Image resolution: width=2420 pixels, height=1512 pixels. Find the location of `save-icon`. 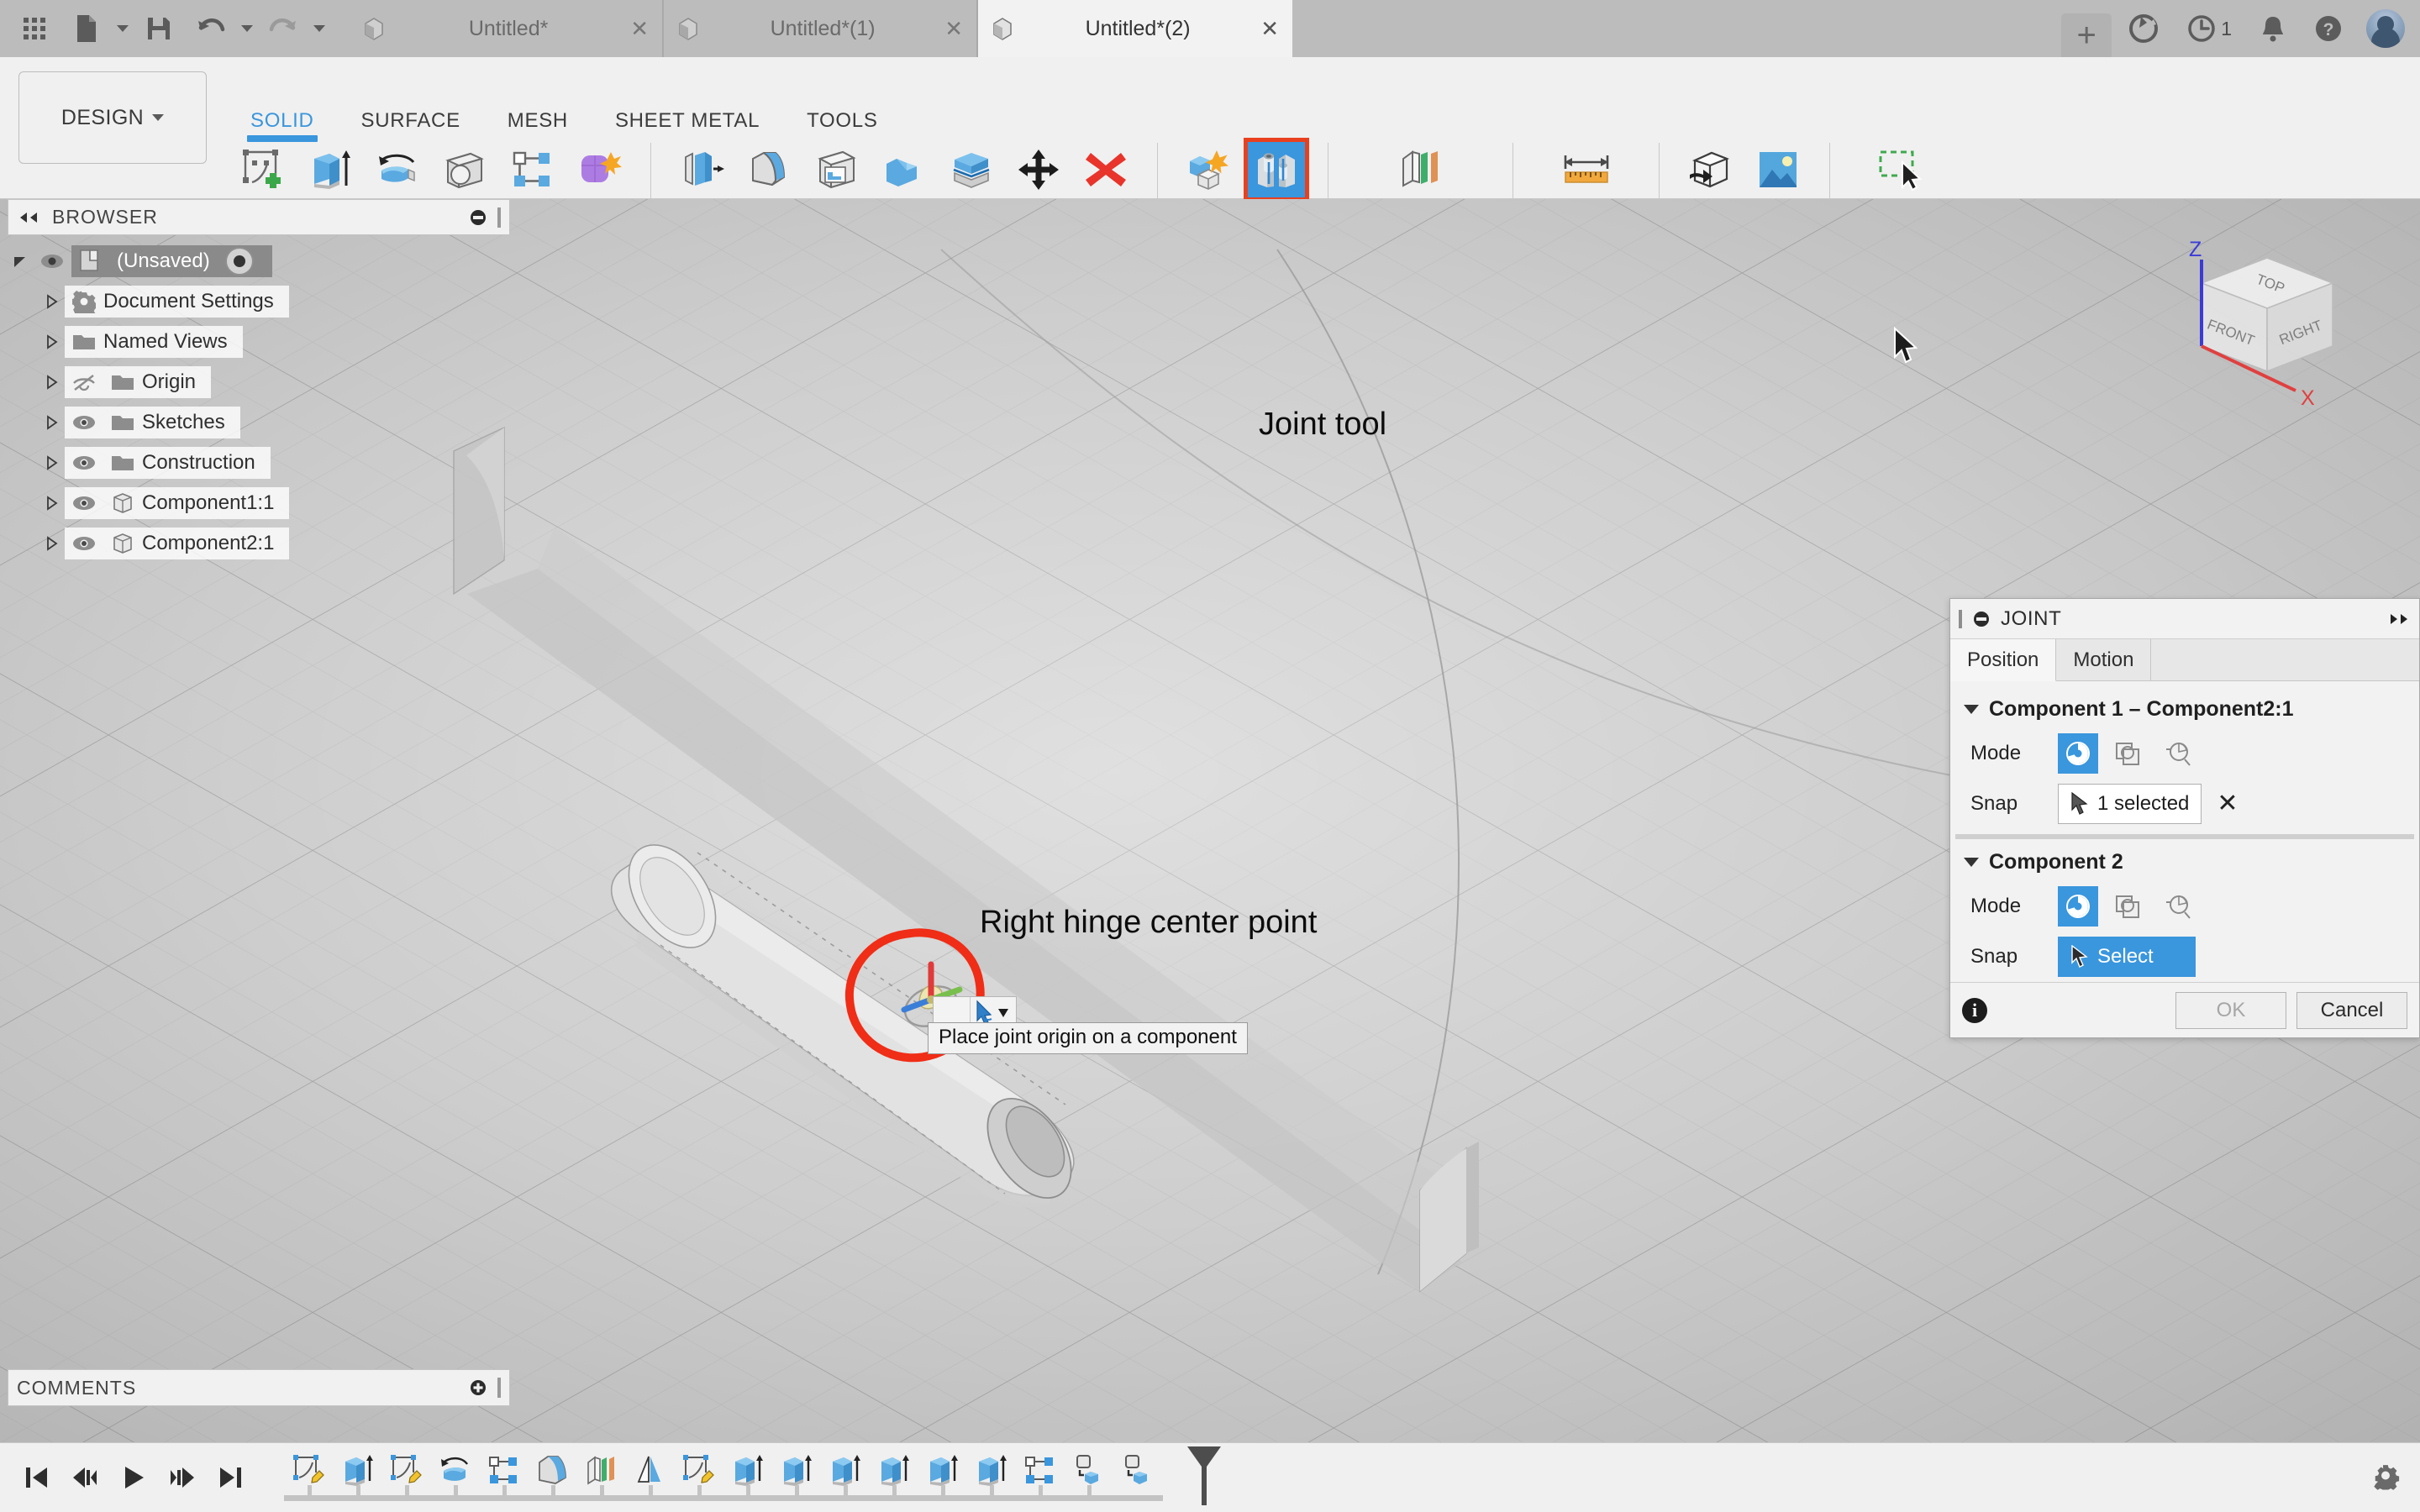

save-icon is located at coordinates (158, 28).